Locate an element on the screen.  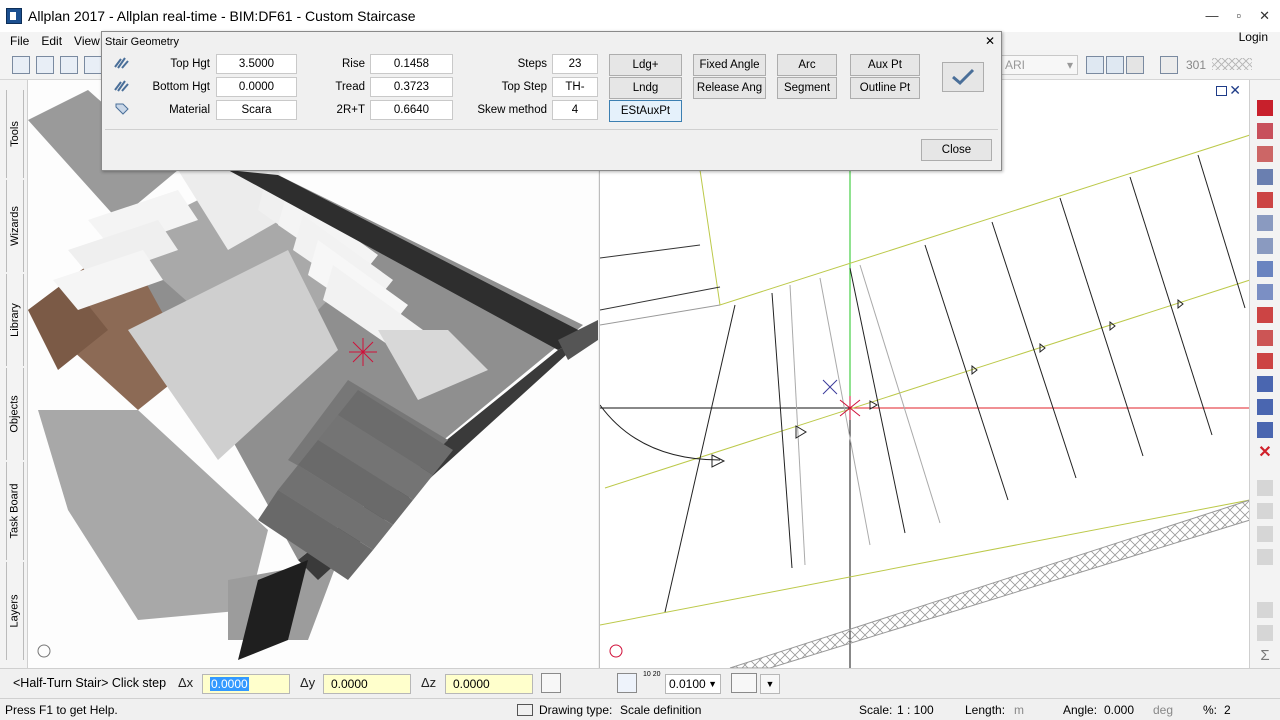
move-icon is located at coordinates (1265, 269).